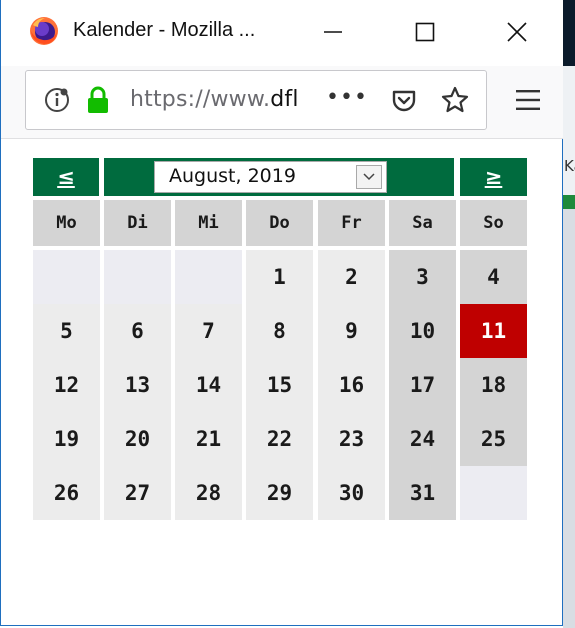 The image size is (575, 628). I want to click on maximize-icon, so click(425, 32).